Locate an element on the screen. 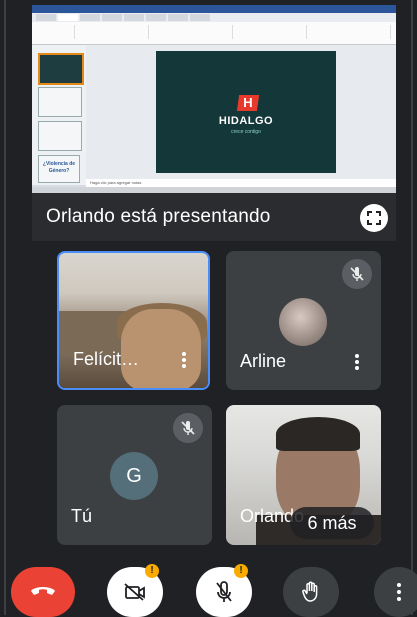 Image resolution: width=417 pixels, height=617 pixels. shared-app-ribbon-tabs is located at coordinates (214, 17).